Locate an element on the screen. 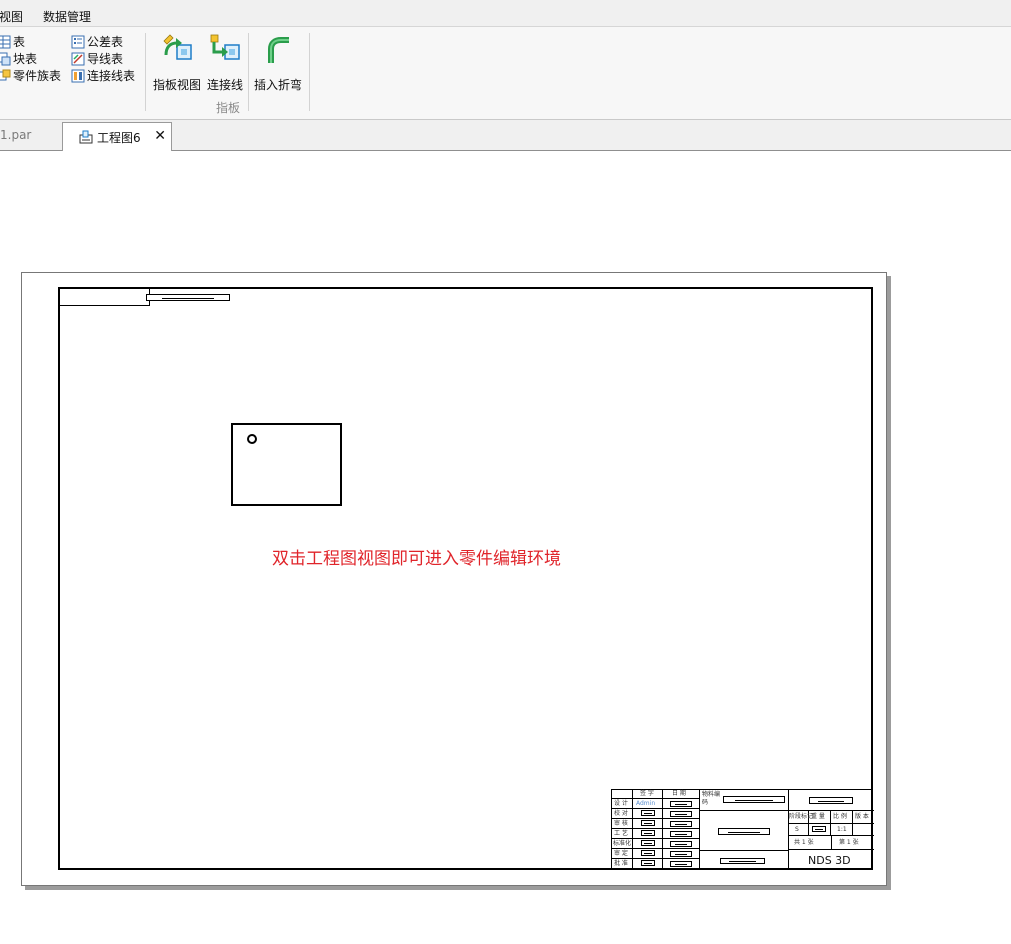  tb-material-code-placeholder is located at coordinates (754, 799).